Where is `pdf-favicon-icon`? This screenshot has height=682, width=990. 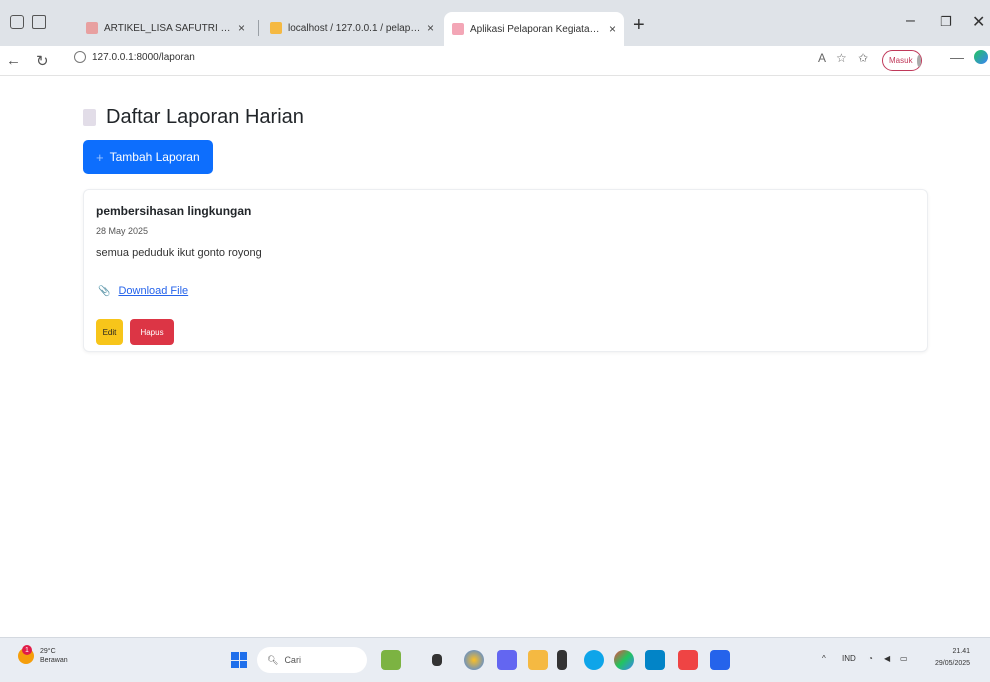 pdf-favicon-icon is located at coordinates (92, 28).